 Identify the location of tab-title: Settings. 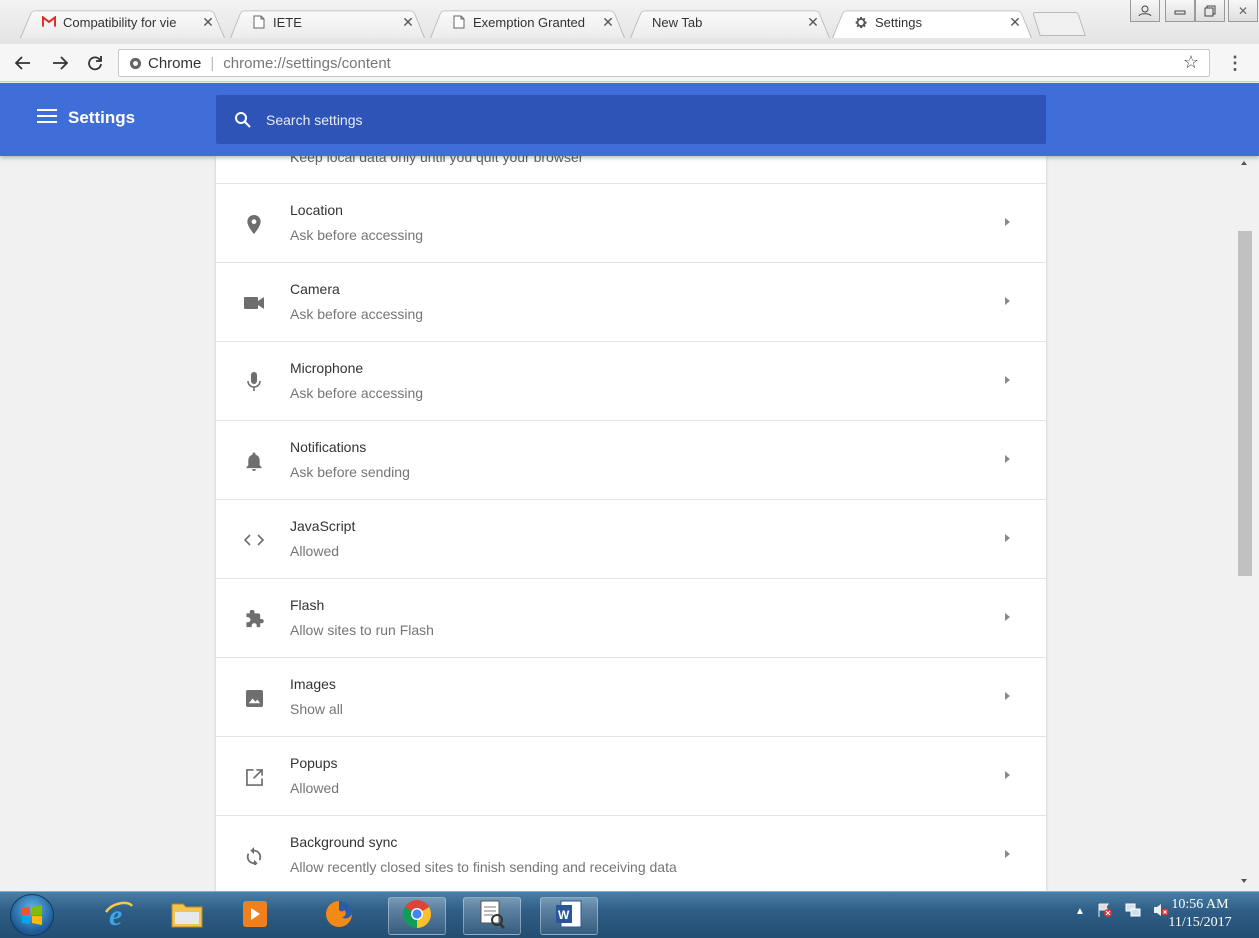
(898, 22).